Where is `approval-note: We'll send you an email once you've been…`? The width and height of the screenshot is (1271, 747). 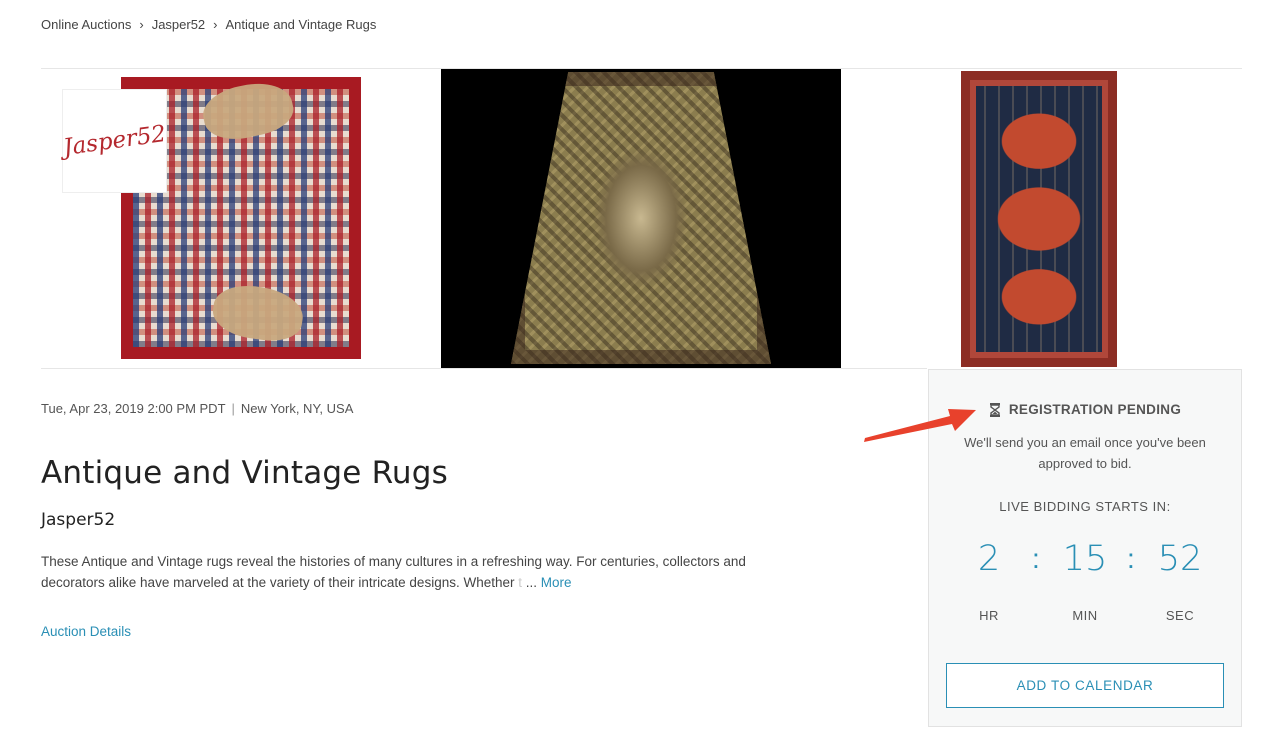
approval-note: We'll send you an email once you've been… is located at coordinates (1085, 453).